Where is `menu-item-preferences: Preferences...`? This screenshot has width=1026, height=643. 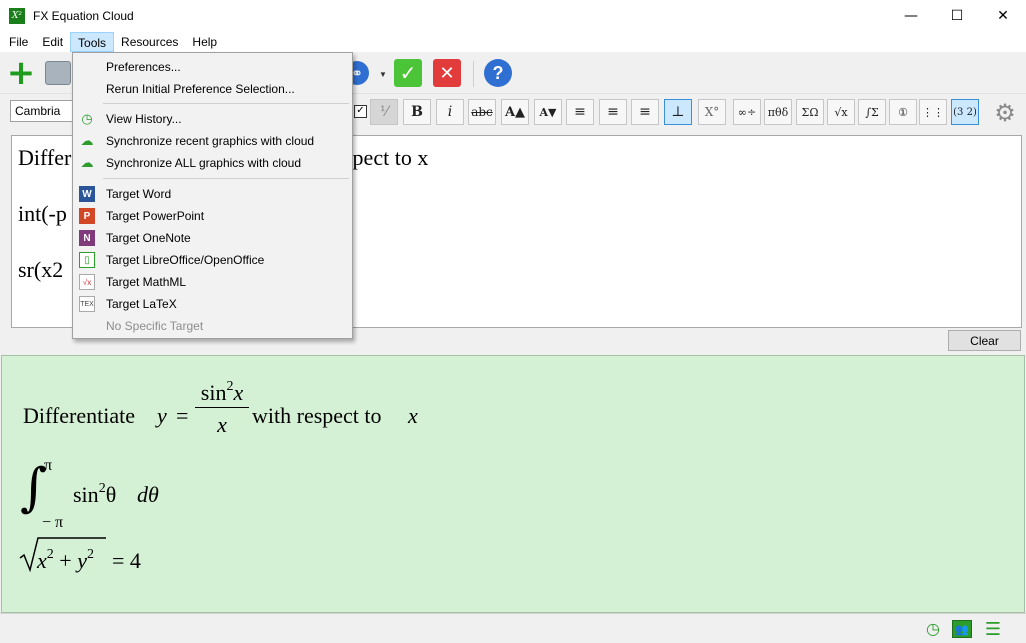 menu-item-preferences: Preferences... is located at coordinates (212, 67).